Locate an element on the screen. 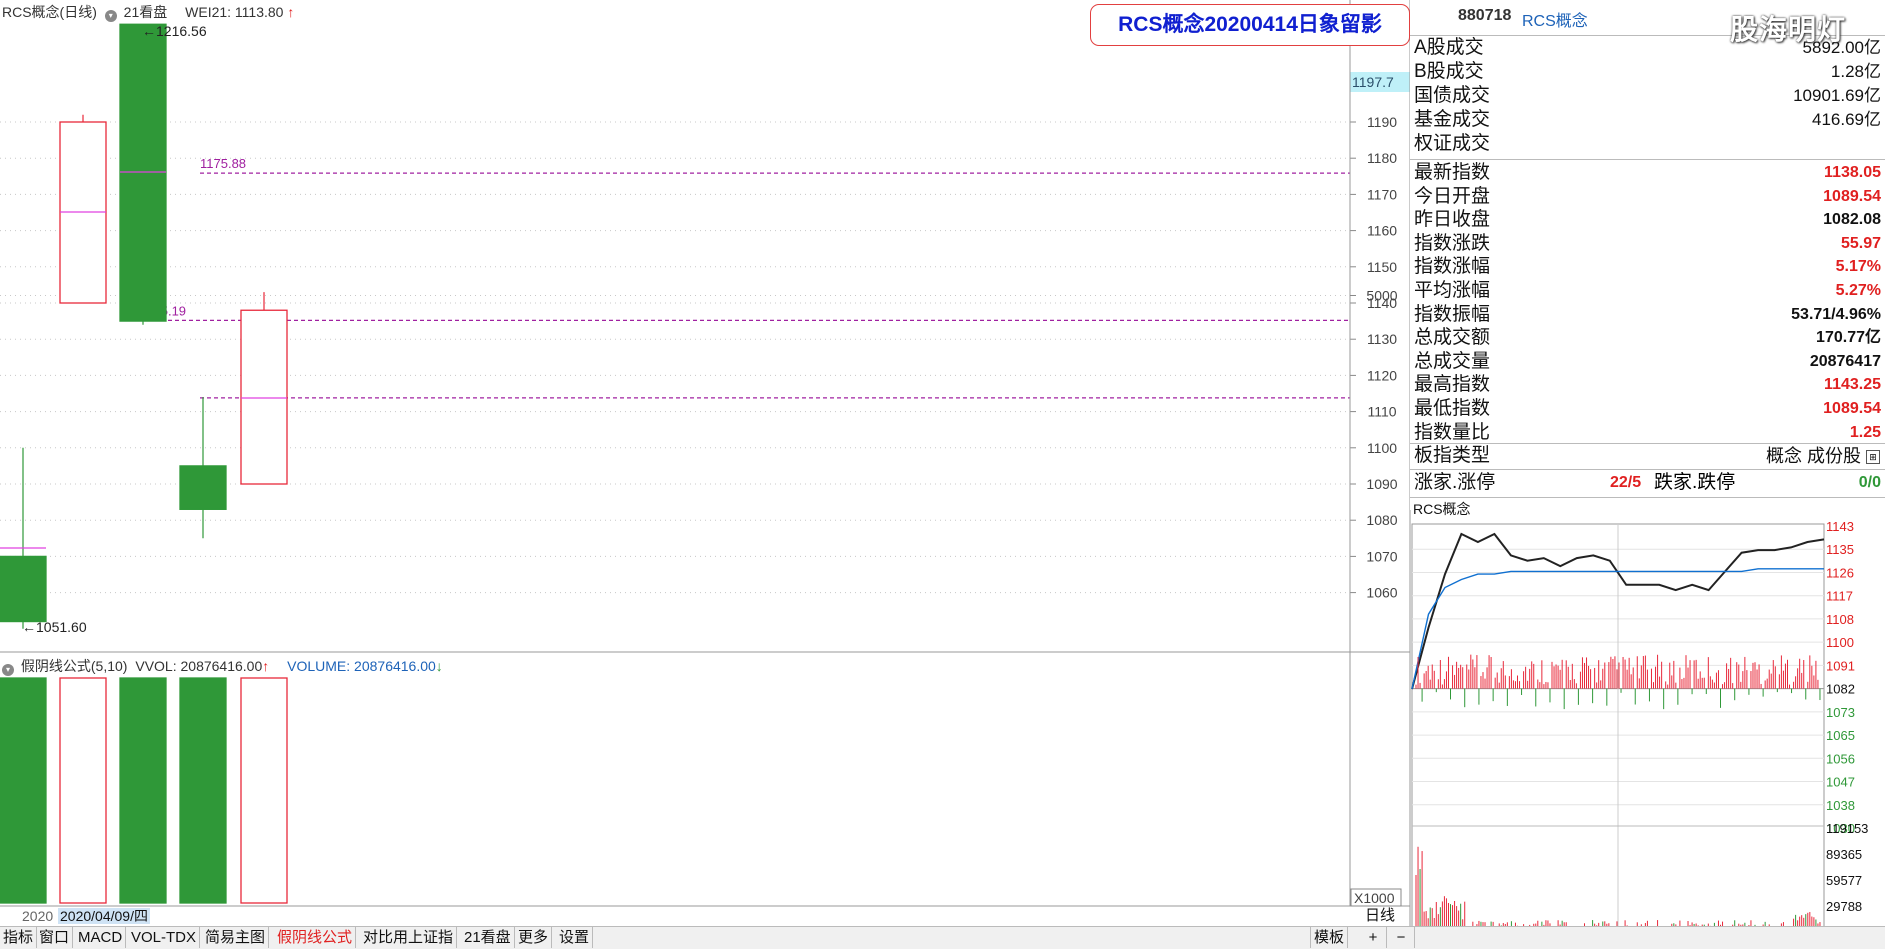 This screenshot has height=949, width=1885. price-tick-label: 1150 is located at coordinates (1382, 267).